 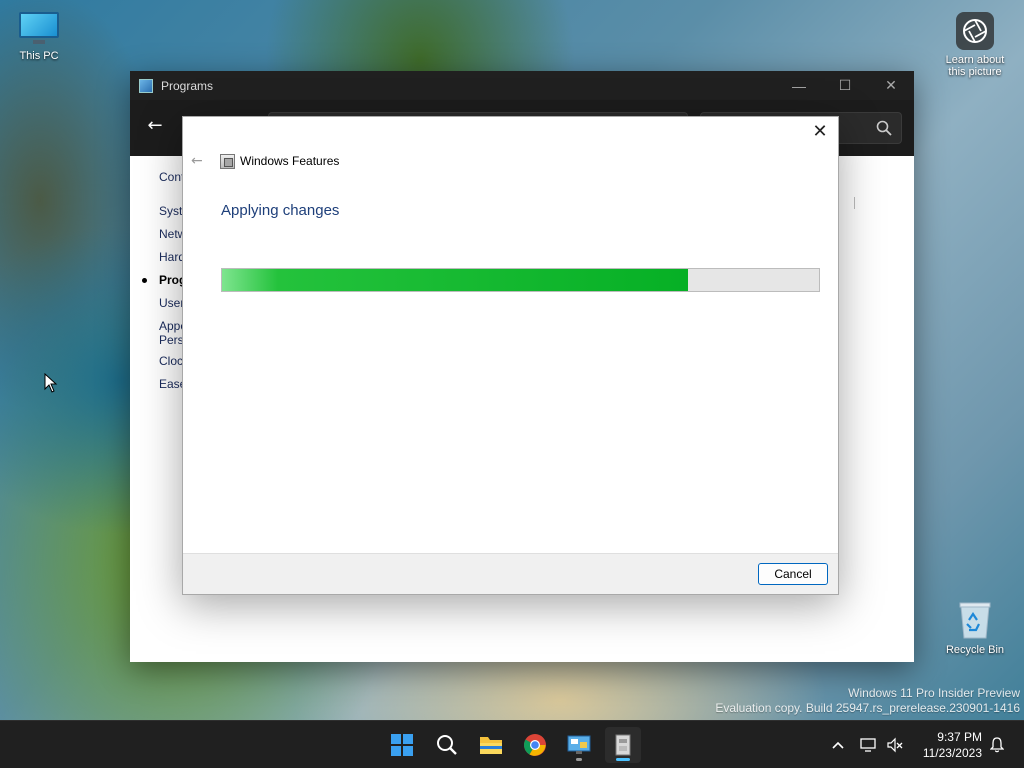 I want to click on active-bullet-icon, so click(x=144, y=280).